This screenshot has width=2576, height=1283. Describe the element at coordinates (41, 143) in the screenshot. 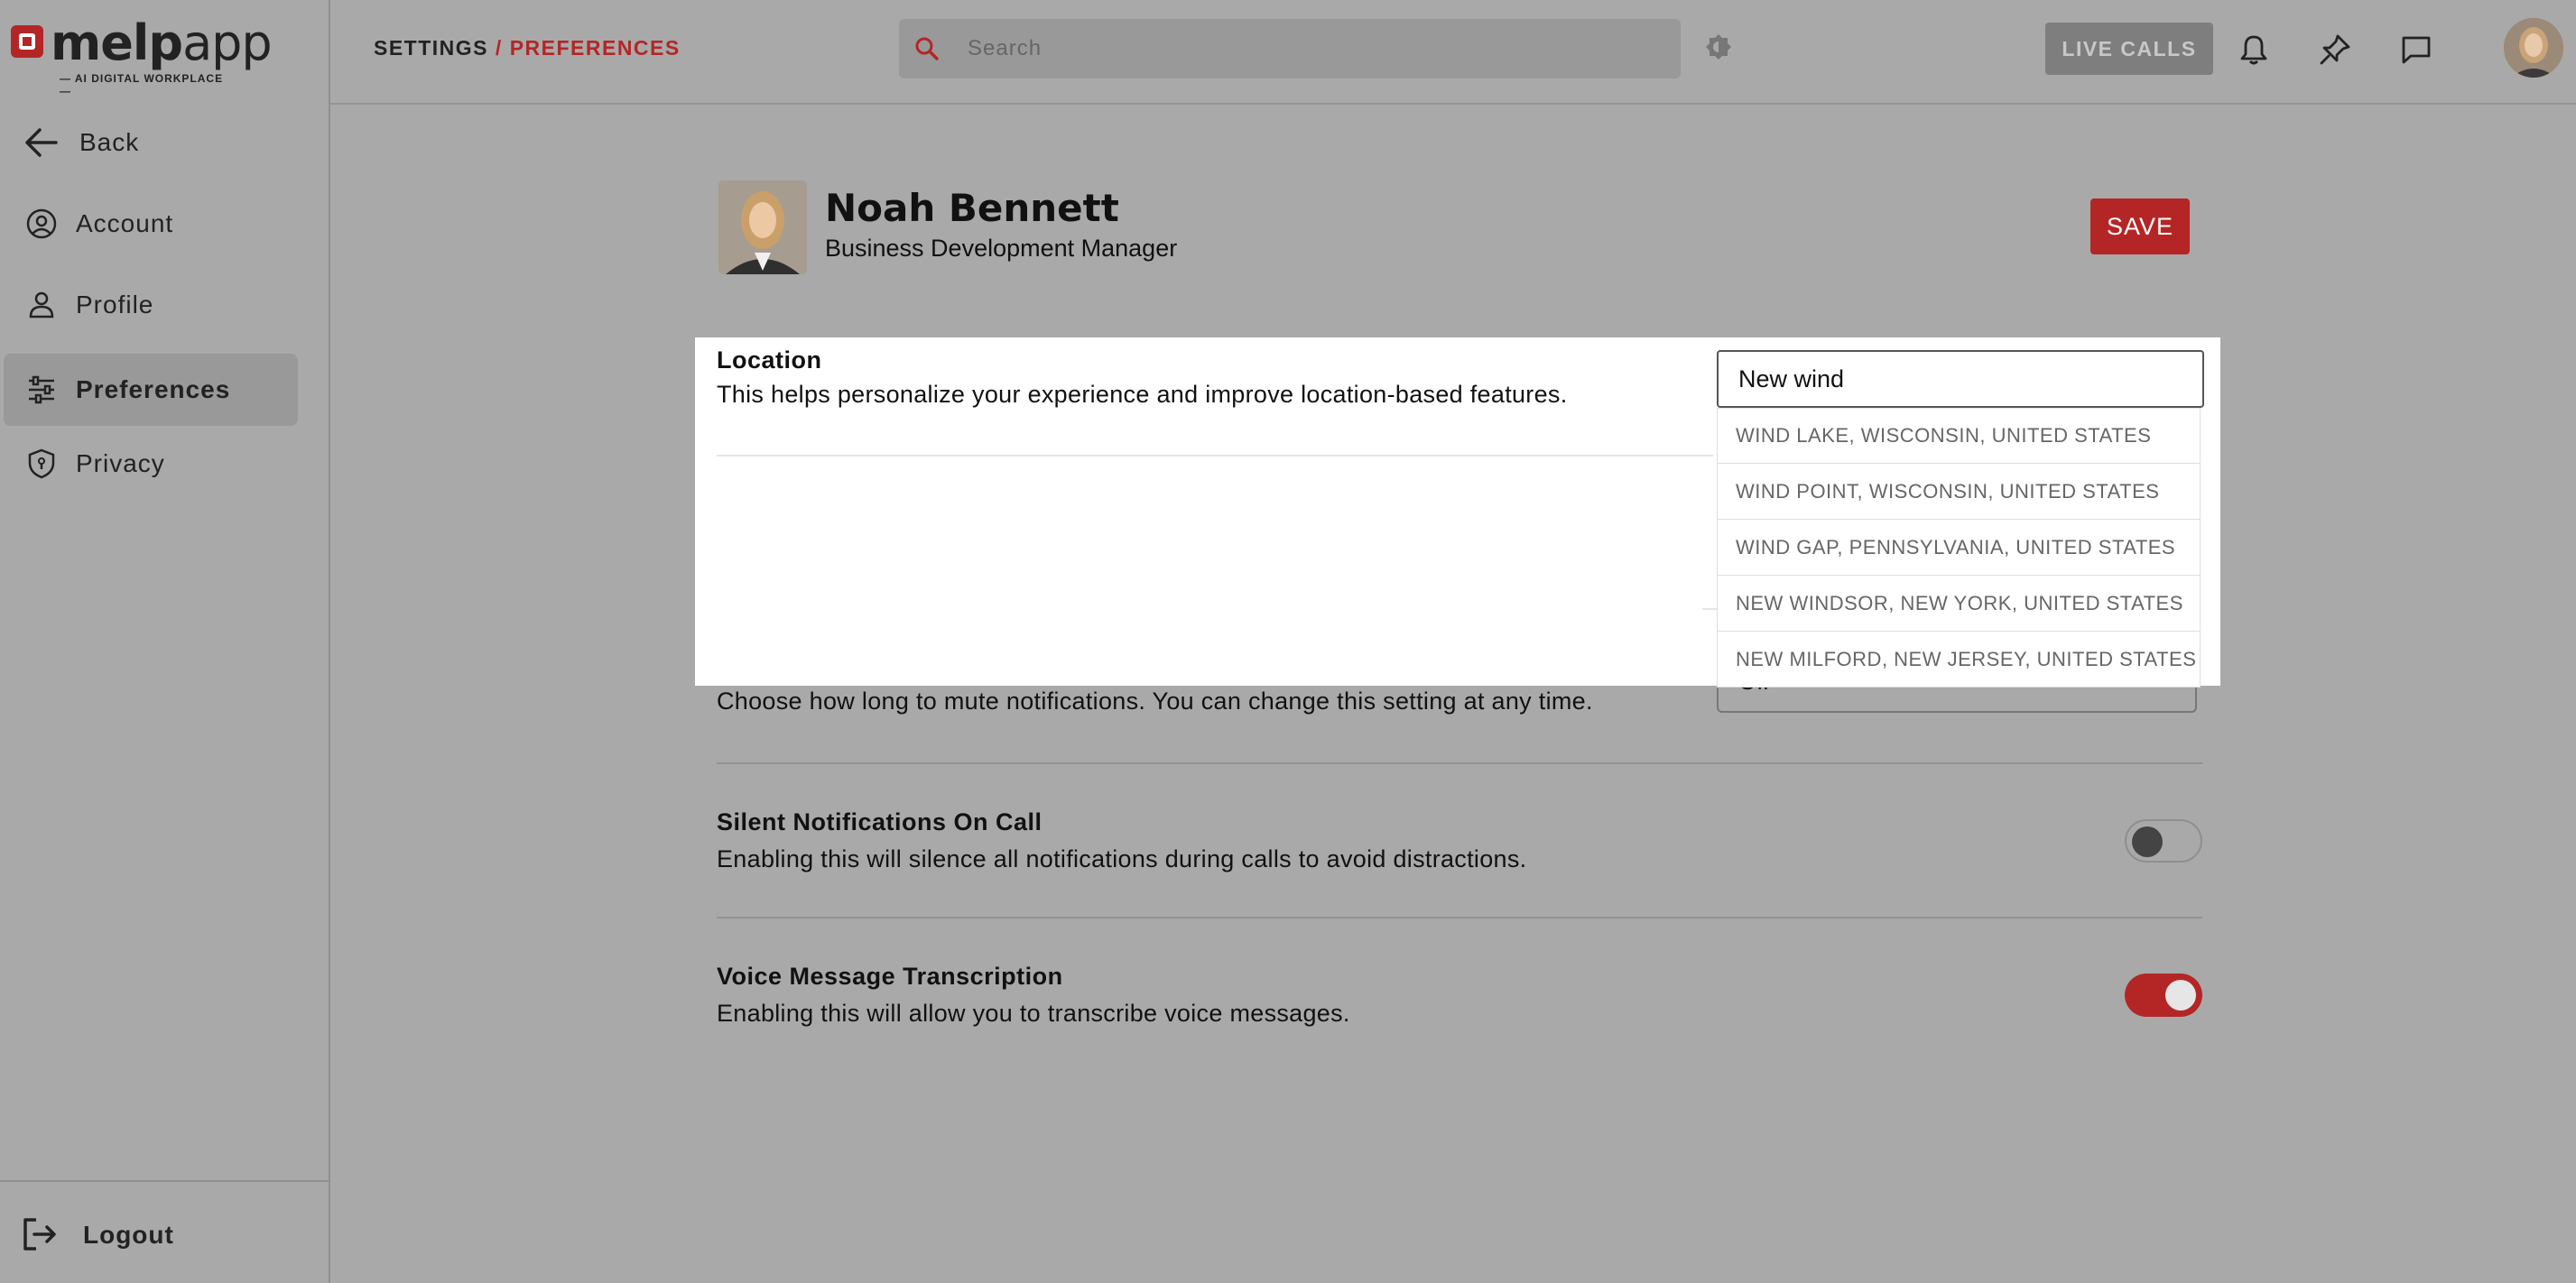

I see `arrow-left-icon` at that location.